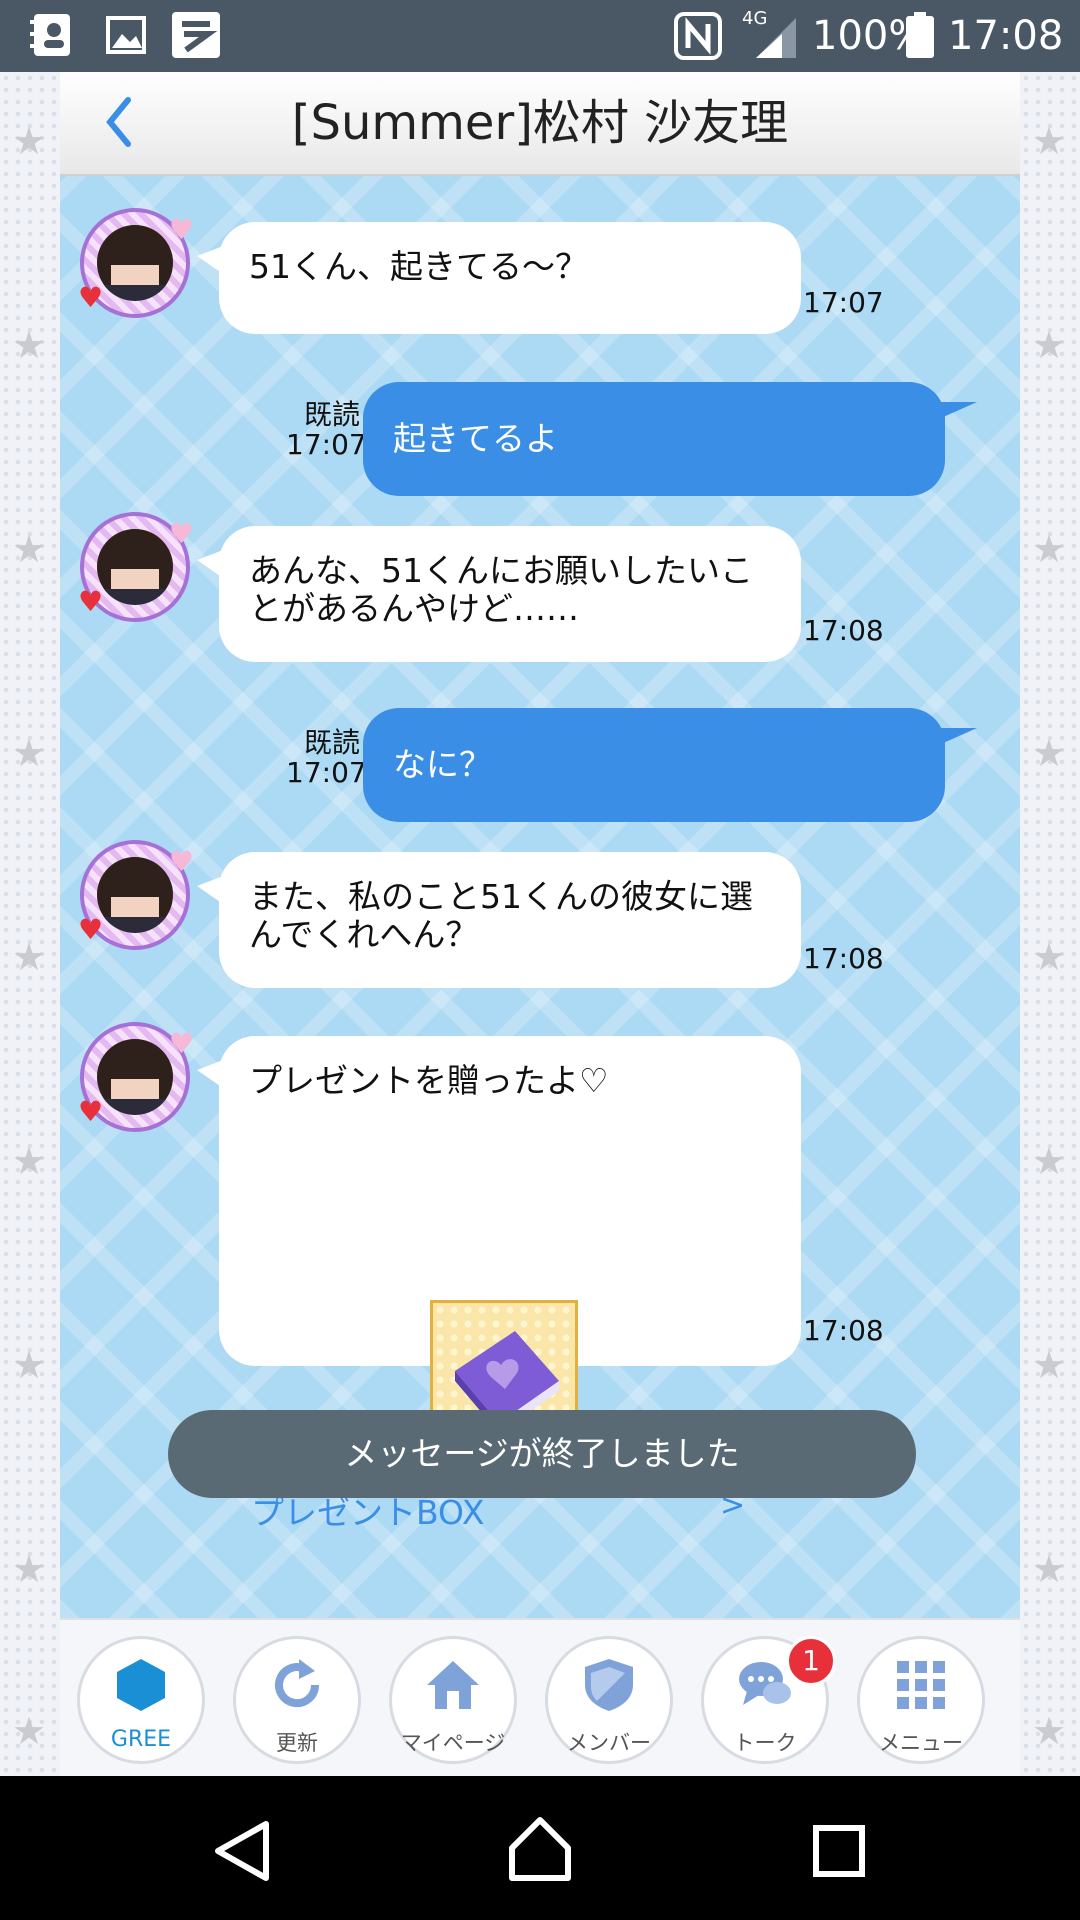 This screenshot has width=1080, height=1920. What do you see at coordinates (453, 1743) in the screenshot?
I see `nav-label: マイページ` at bounding box center [453, 1743].